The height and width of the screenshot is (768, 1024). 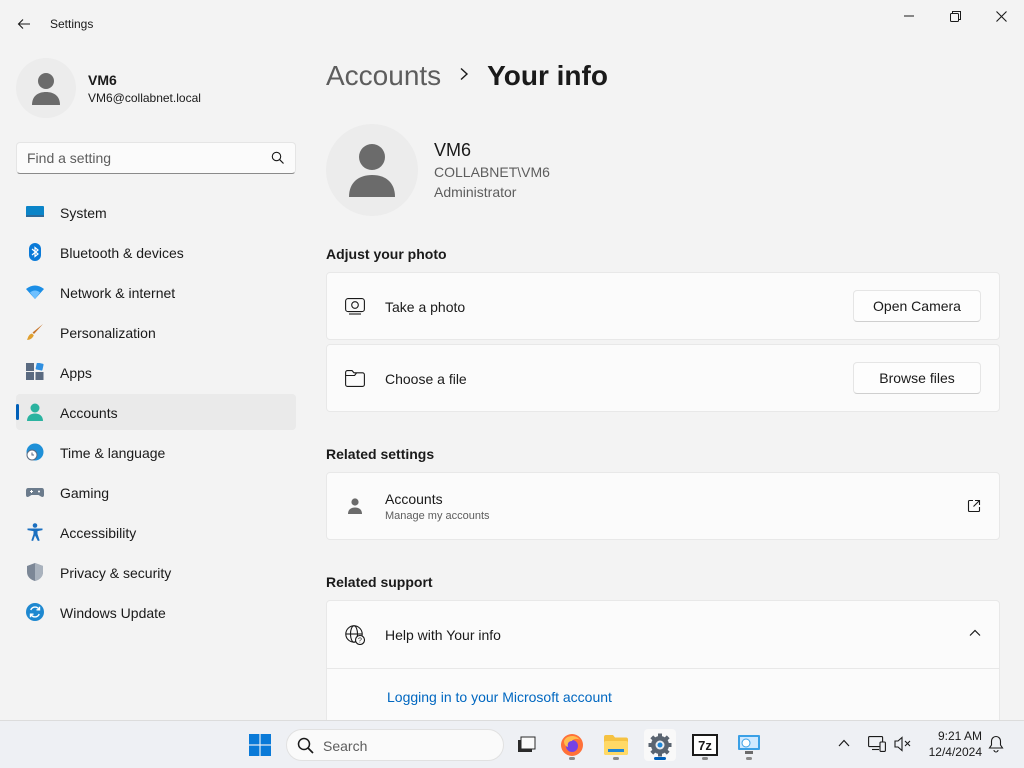 What do you see at coordinates (35, 412) in the screenshot?
I see `account-icon` at bounding box center [35, 412].